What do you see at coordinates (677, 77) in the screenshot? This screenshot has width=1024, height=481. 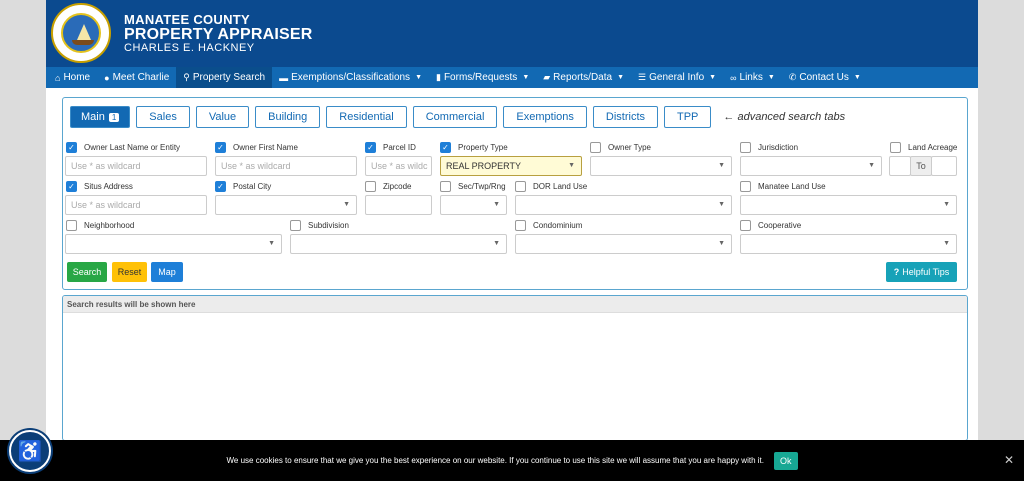 I see `nav-general-info: ☰ General Info ▼` at bounding box center [677, 77].